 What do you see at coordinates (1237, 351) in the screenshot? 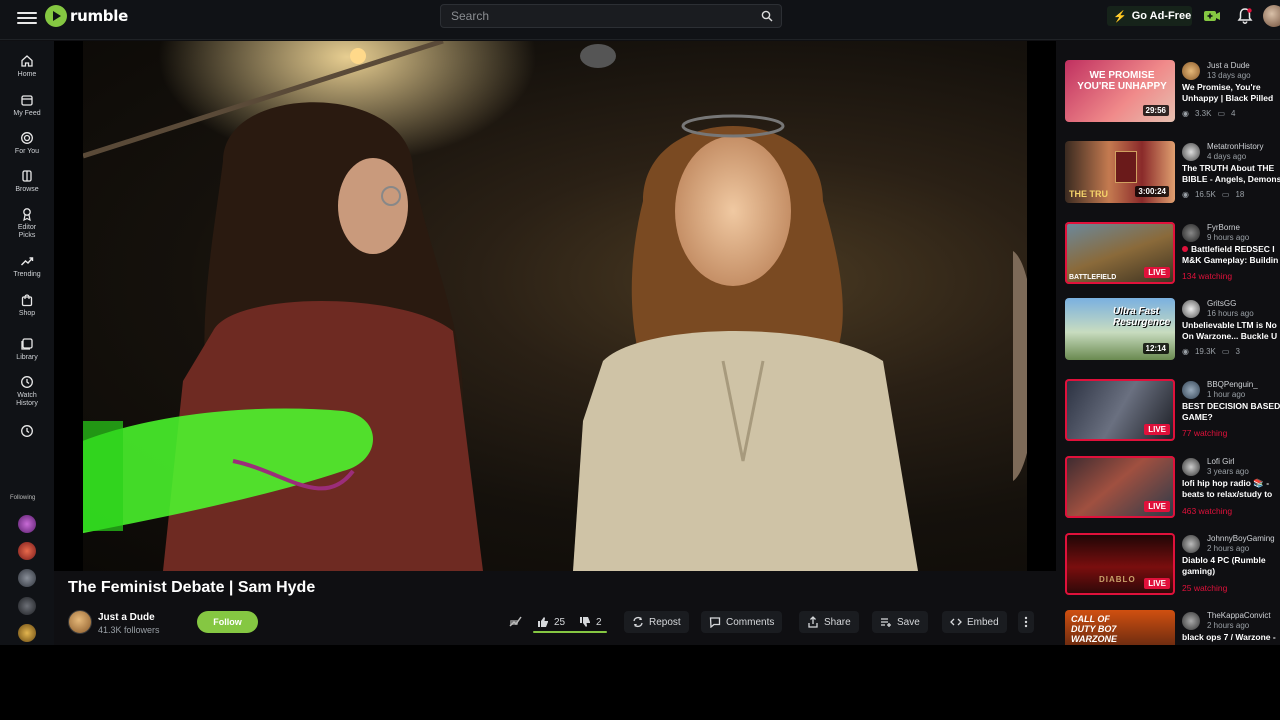
I see `comment-count: 3` at bounding box center [1237, 351].